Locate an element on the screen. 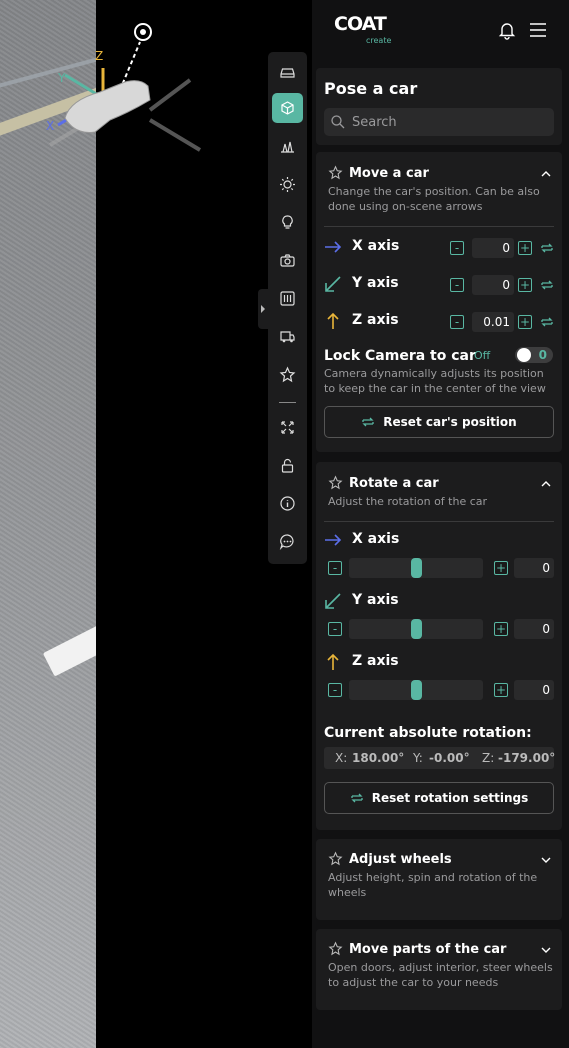 Image resolution: width=569 pixels, height=1048 pixels. chat-button is located at coordinates (287, 541).